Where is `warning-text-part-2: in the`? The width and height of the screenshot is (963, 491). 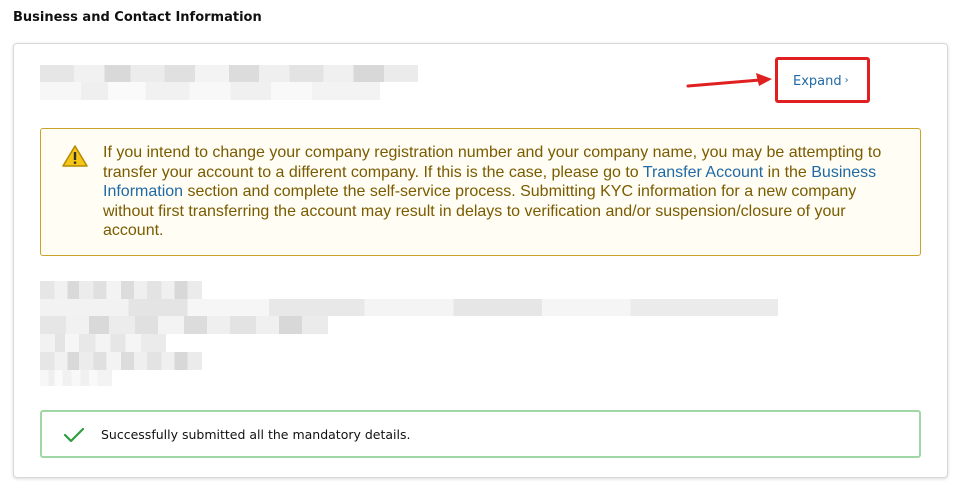
warning-text-part-2: in the is located at coordinates (787, 172).